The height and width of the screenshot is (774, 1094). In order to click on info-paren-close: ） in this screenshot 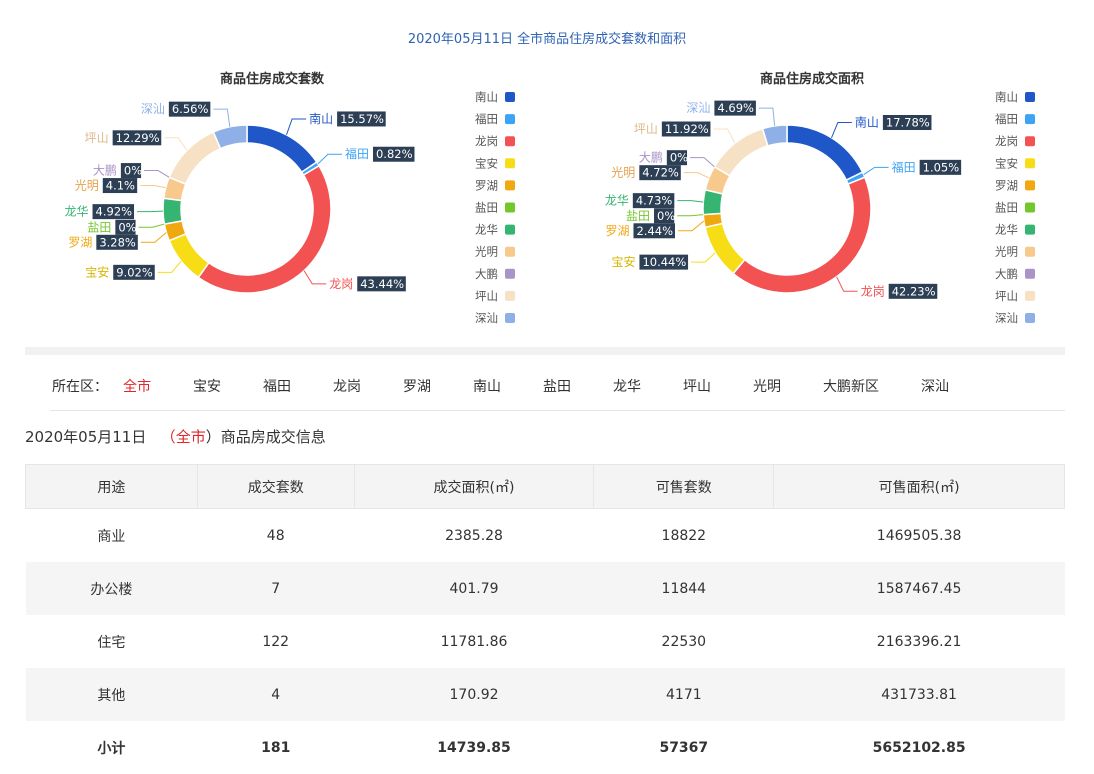, I will do `click(213, 437)`.